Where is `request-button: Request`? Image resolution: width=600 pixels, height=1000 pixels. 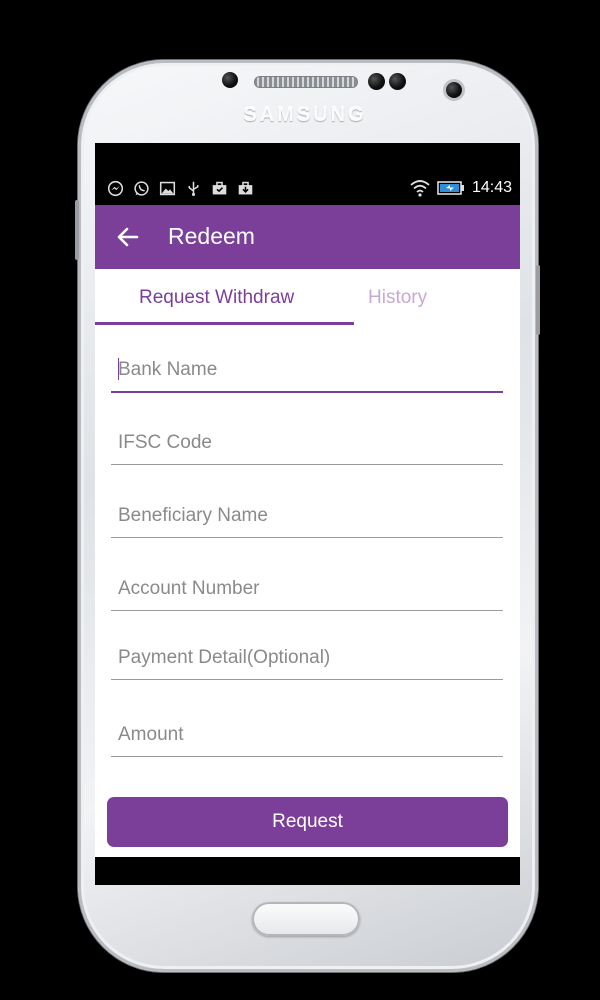 request-button: Request is located at coordinates (307, 822).